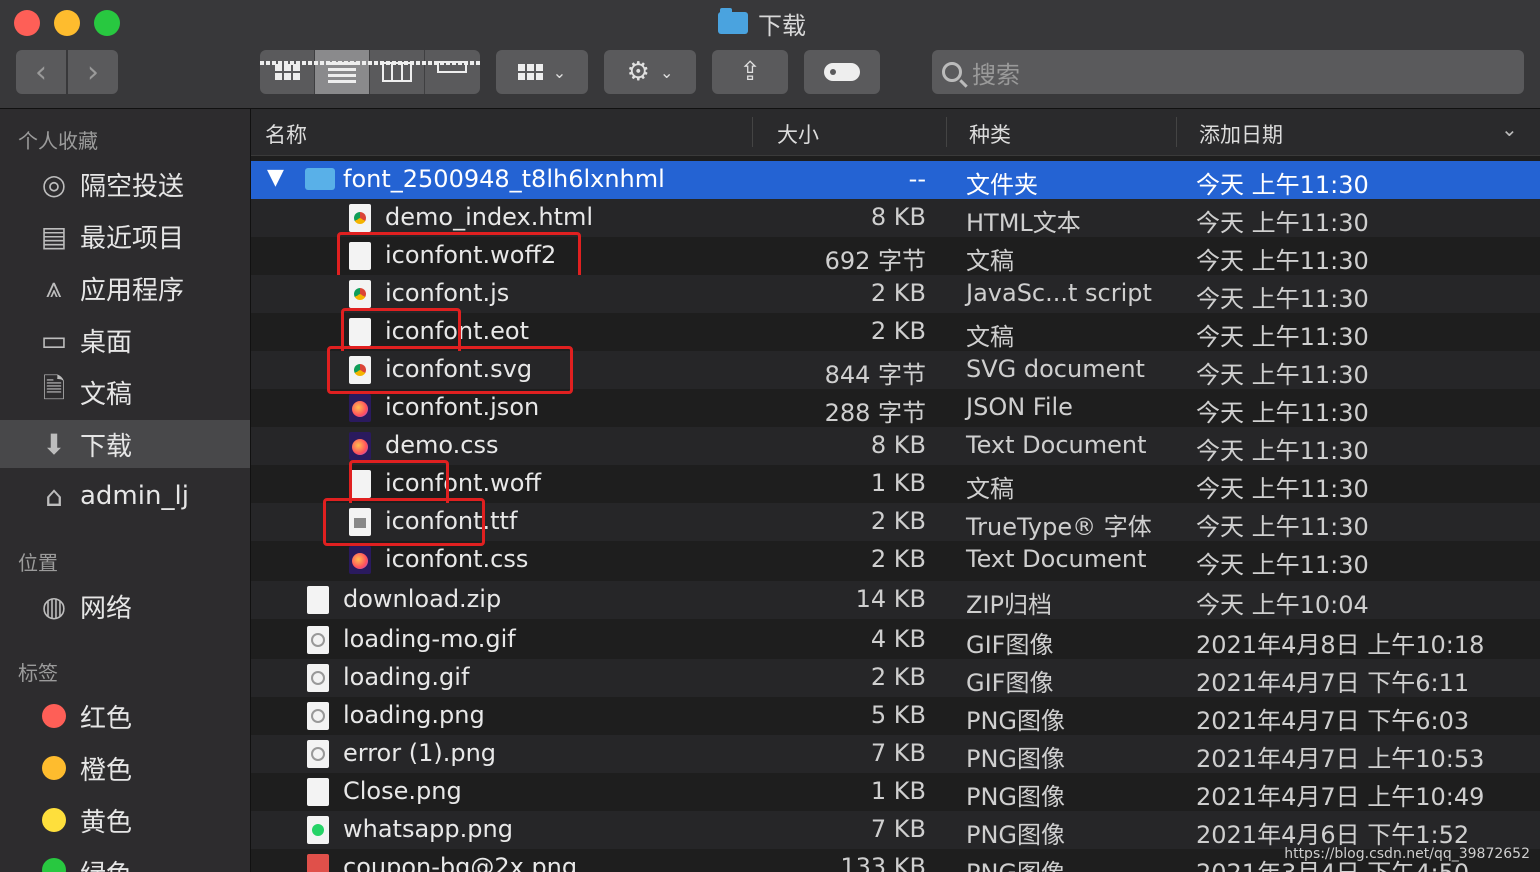  I want to click on file-kind: JSON File, so click(1019, 407).